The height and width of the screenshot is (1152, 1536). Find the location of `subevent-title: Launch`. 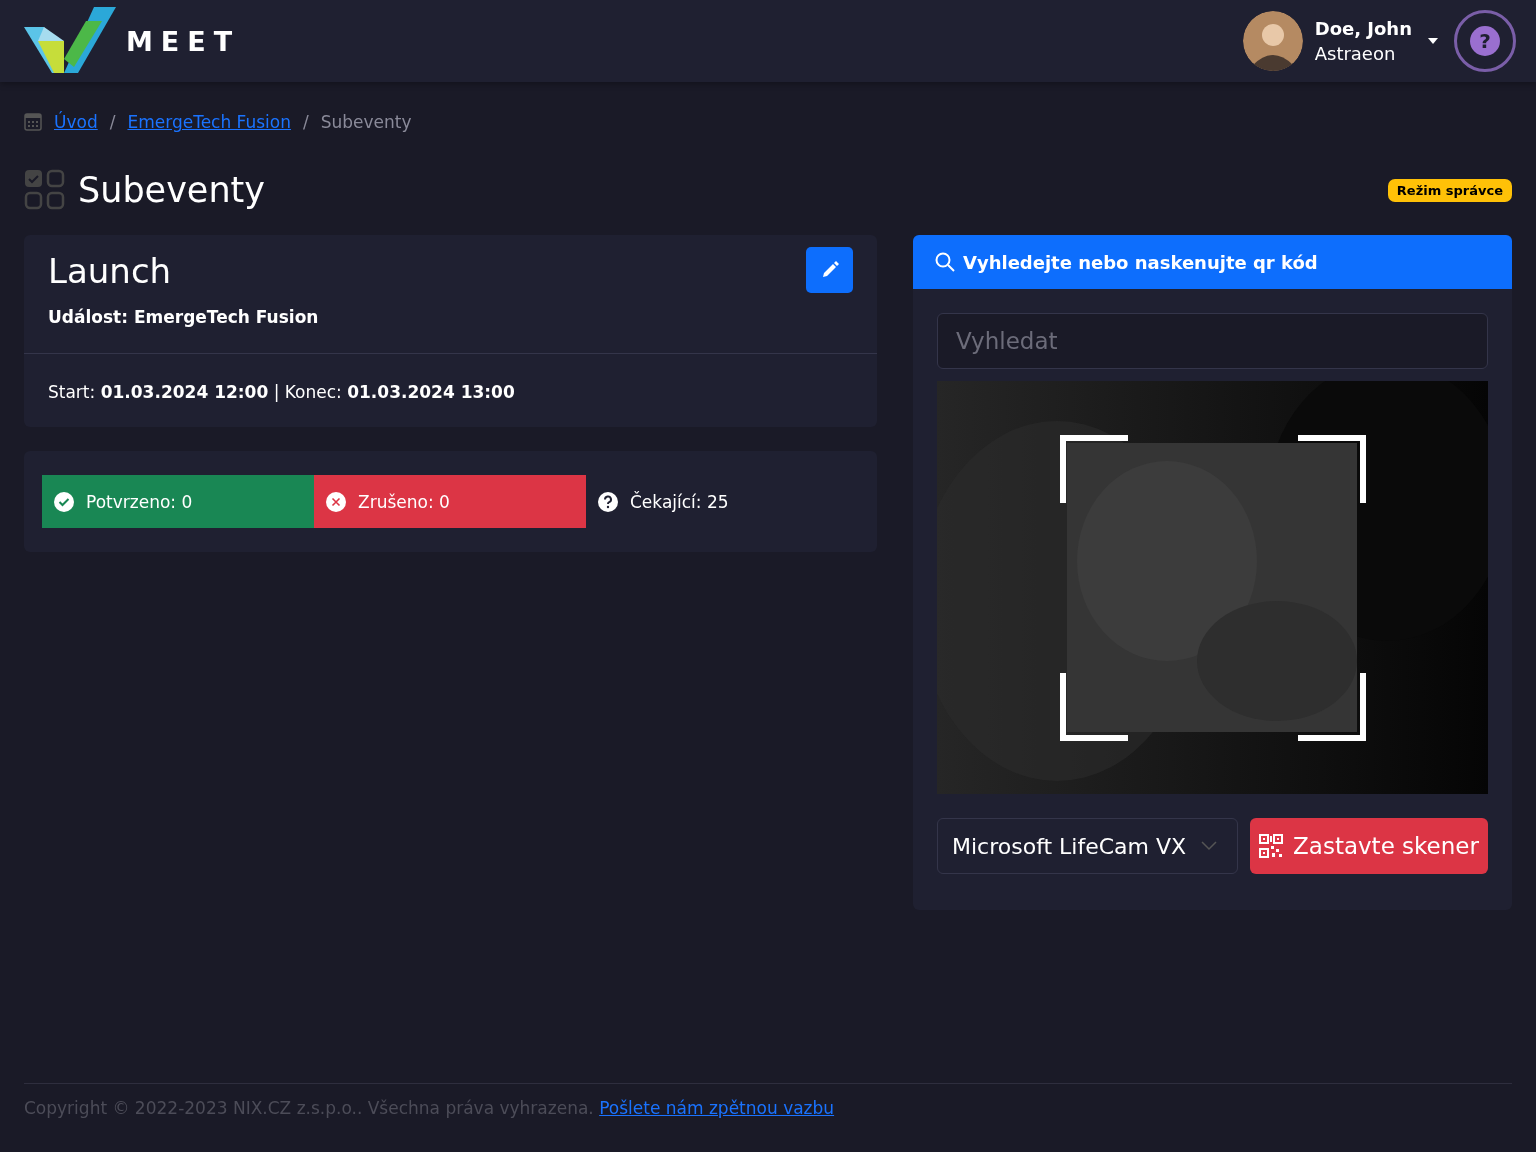

subevent-title: Launch is located at coordinates (110, 271).